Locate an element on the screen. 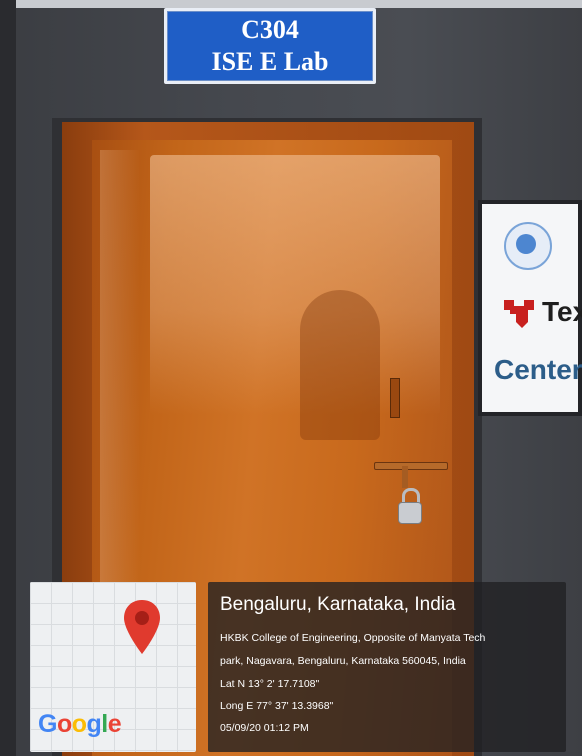  ti-logo-icon is located at coordinates (519, 314).